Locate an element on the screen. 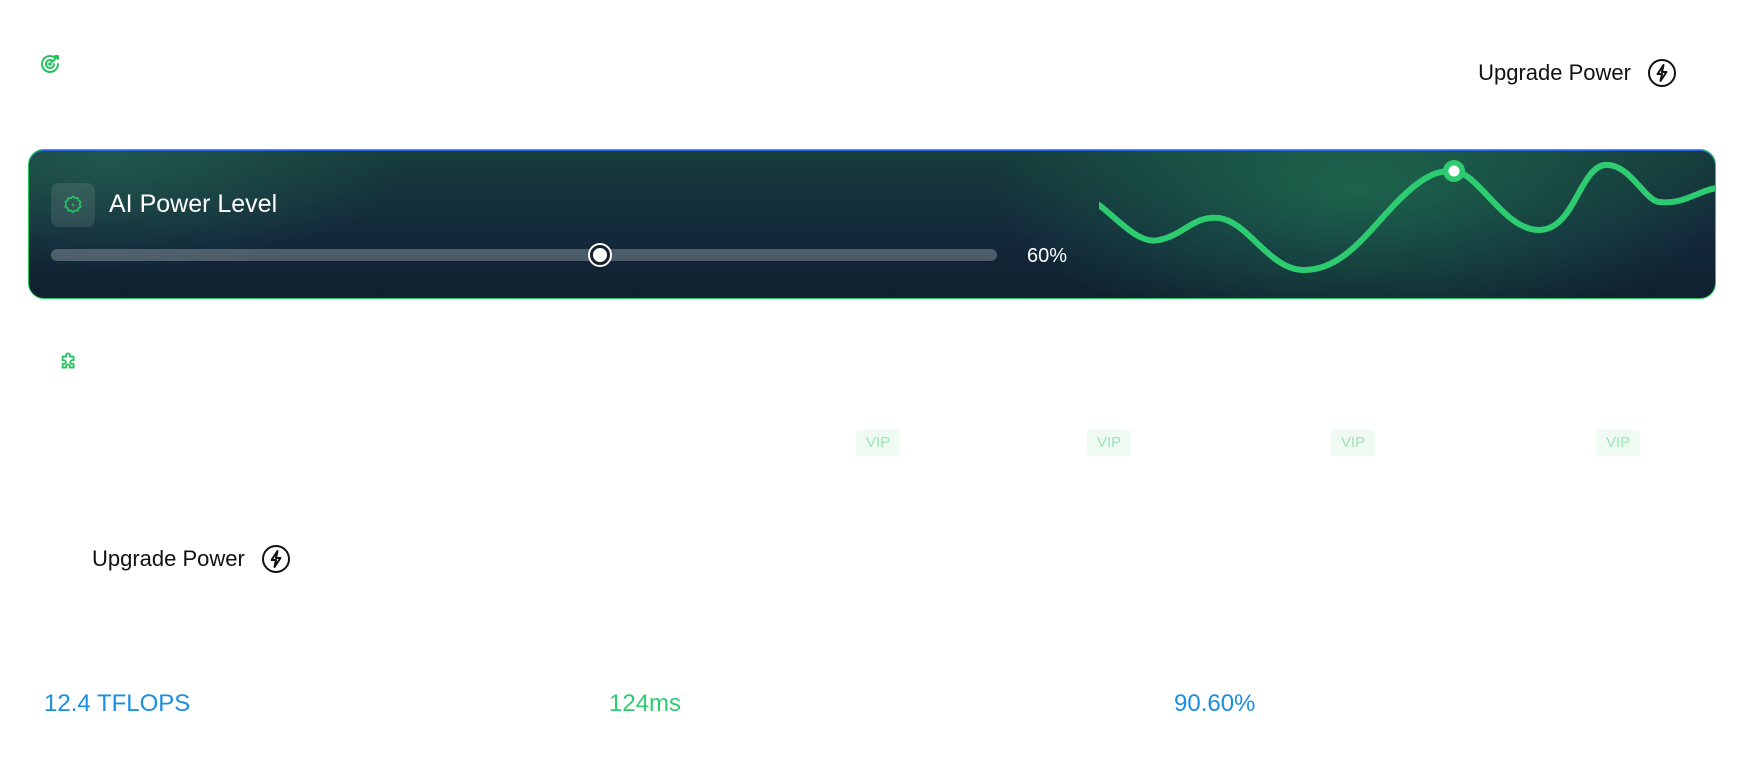 The image size is (1747, 758). power-wave-graphic is located at coordinates (1407, 217).